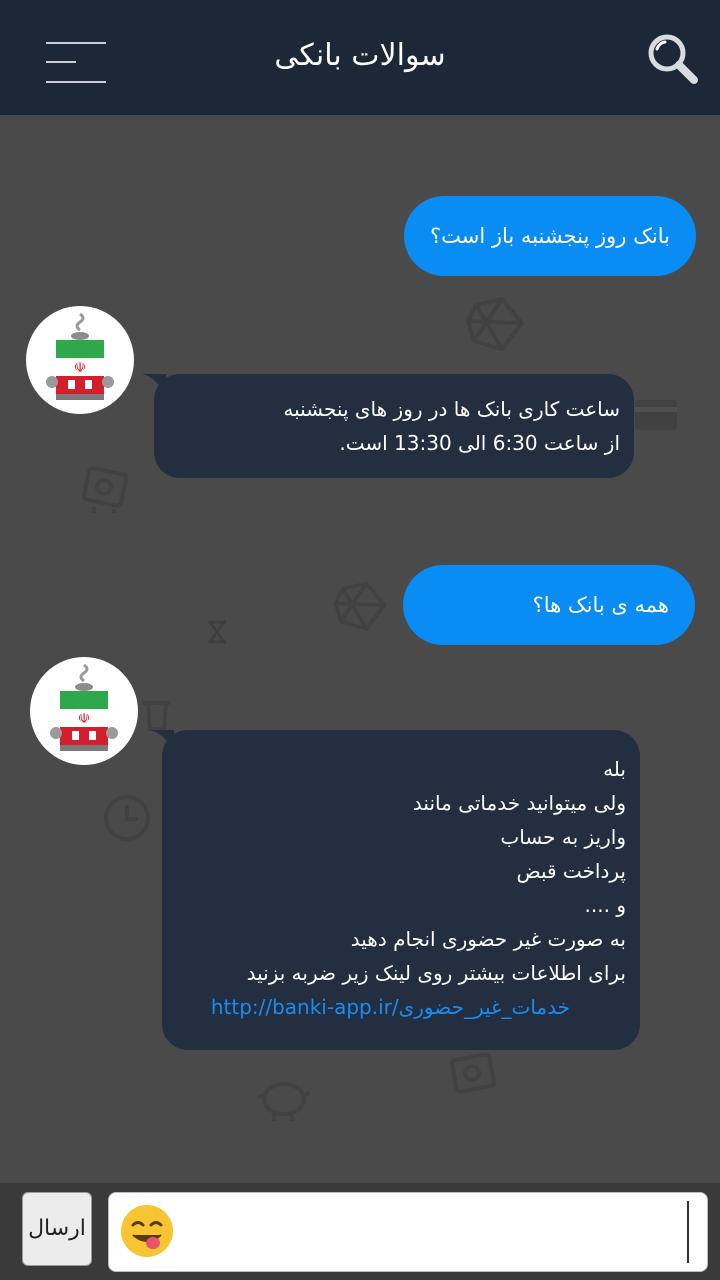 The height and width of the screenshot is (1280, 720). I want to click on app-header: سوالات بانکی, so click(360, 57).